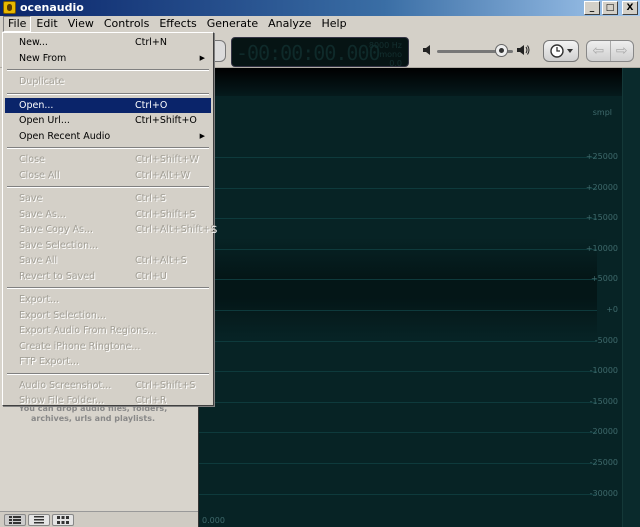 The width and height of the screenshot is (640, 527). I want to click on grid-view-button, so click(63, 520).